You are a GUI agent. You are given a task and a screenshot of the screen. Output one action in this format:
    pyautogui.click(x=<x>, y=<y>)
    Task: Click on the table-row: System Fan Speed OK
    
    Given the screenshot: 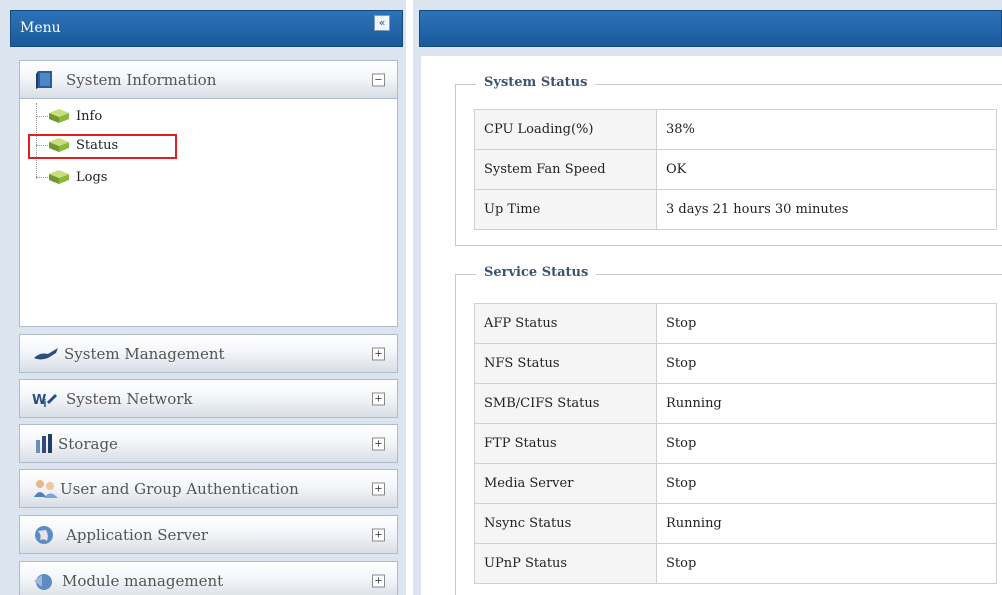 What is the action you would take?
    pyautogui.click(x=735, y=169)
    